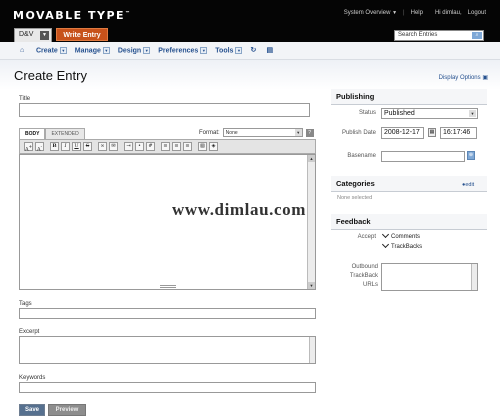 The image size is (500, 419). Describe the element at coordinates (39, 147) in the screenshot. I see `font-size-decrease-icon: A-` at that location.